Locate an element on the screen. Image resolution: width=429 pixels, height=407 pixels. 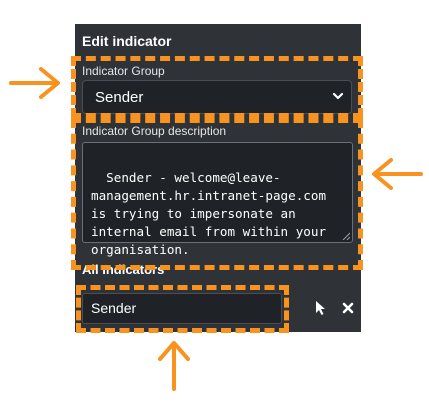
indicator-input: Sender is located at coordinates (182, 308).